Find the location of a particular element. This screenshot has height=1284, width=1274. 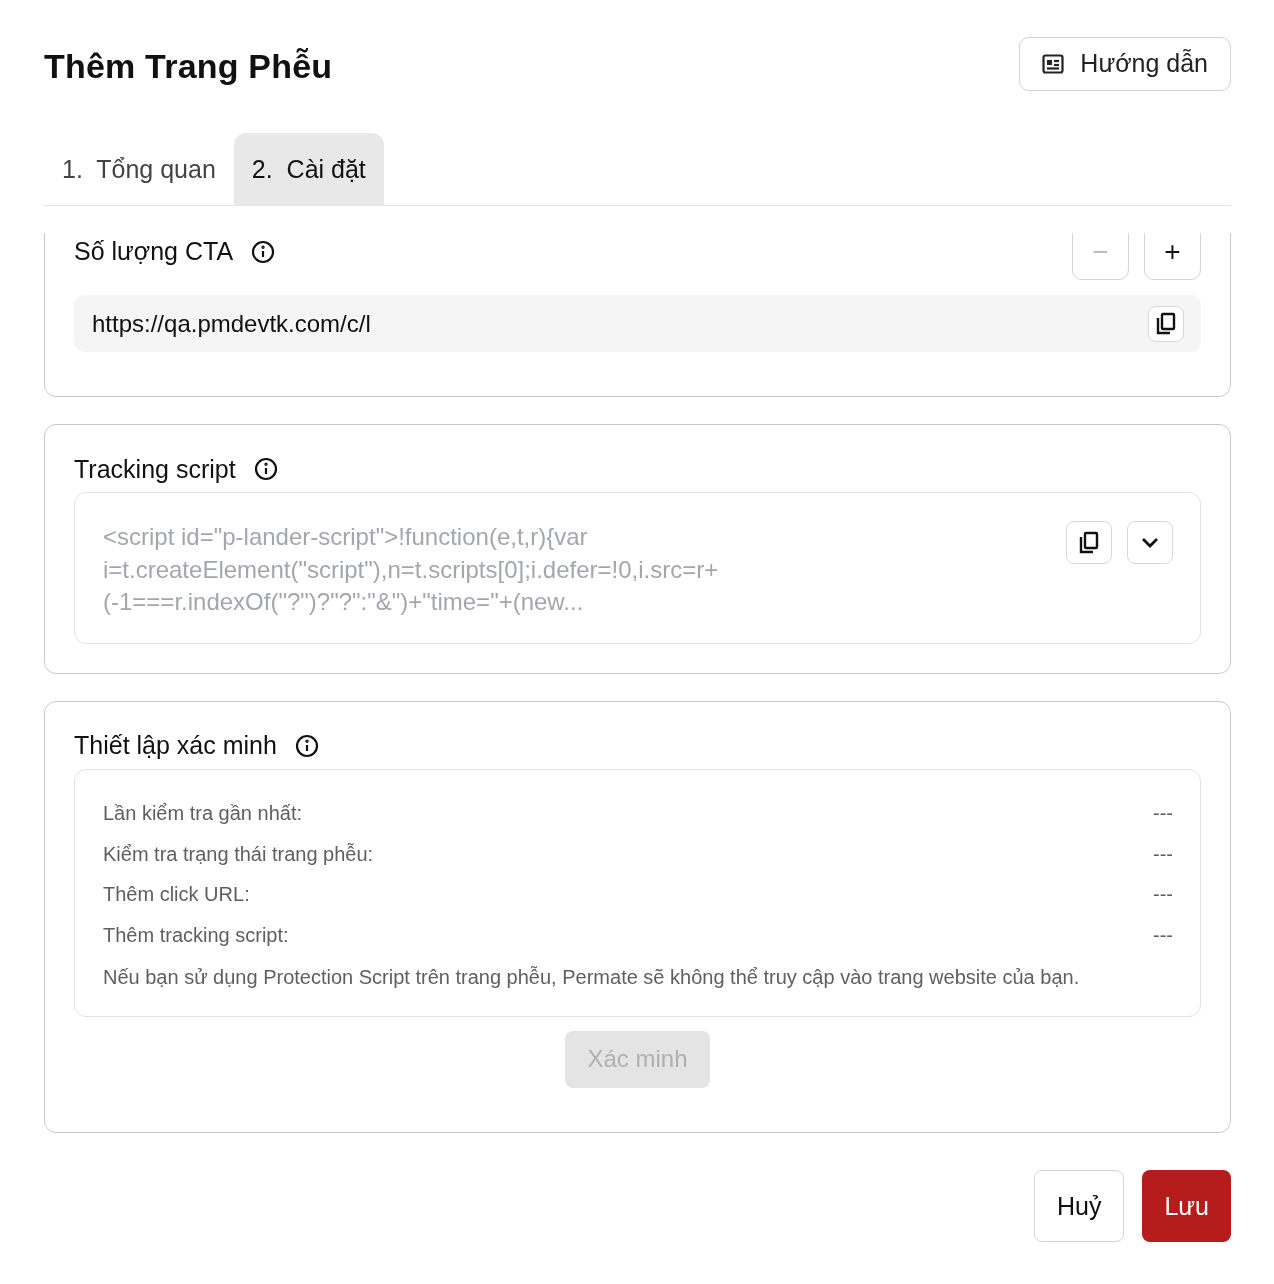

document-icon is located at coordinates (1053, 63).